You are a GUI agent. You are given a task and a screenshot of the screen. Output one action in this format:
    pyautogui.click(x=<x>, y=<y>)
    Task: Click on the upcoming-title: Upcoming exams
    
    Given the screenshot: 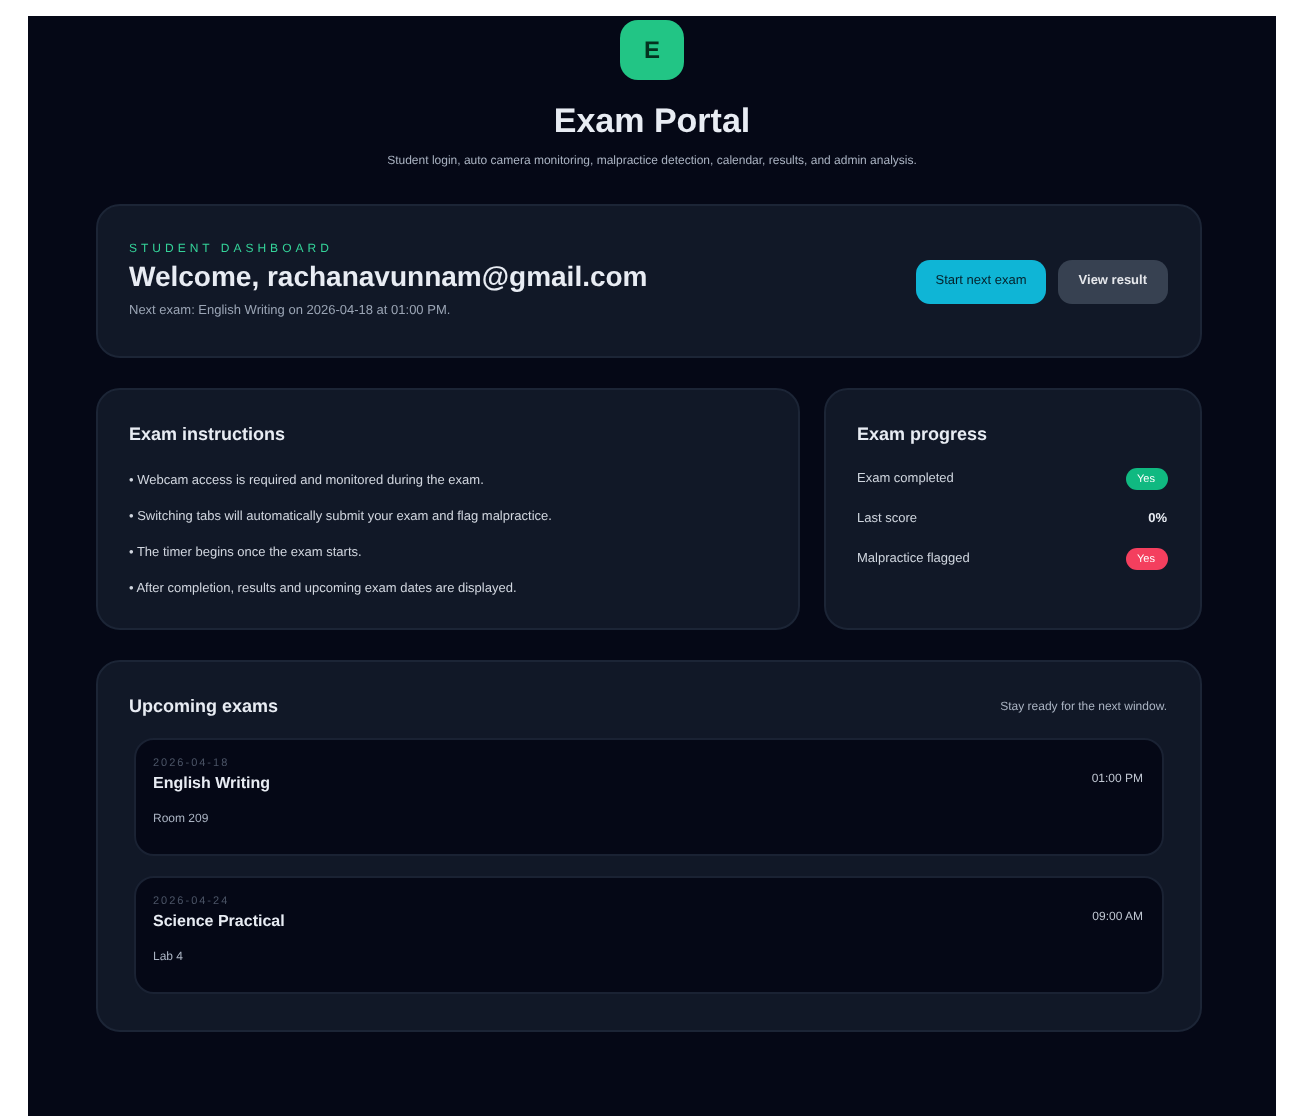 What is the action you would take?
    pyautogui.click(x=204, y=707)
    